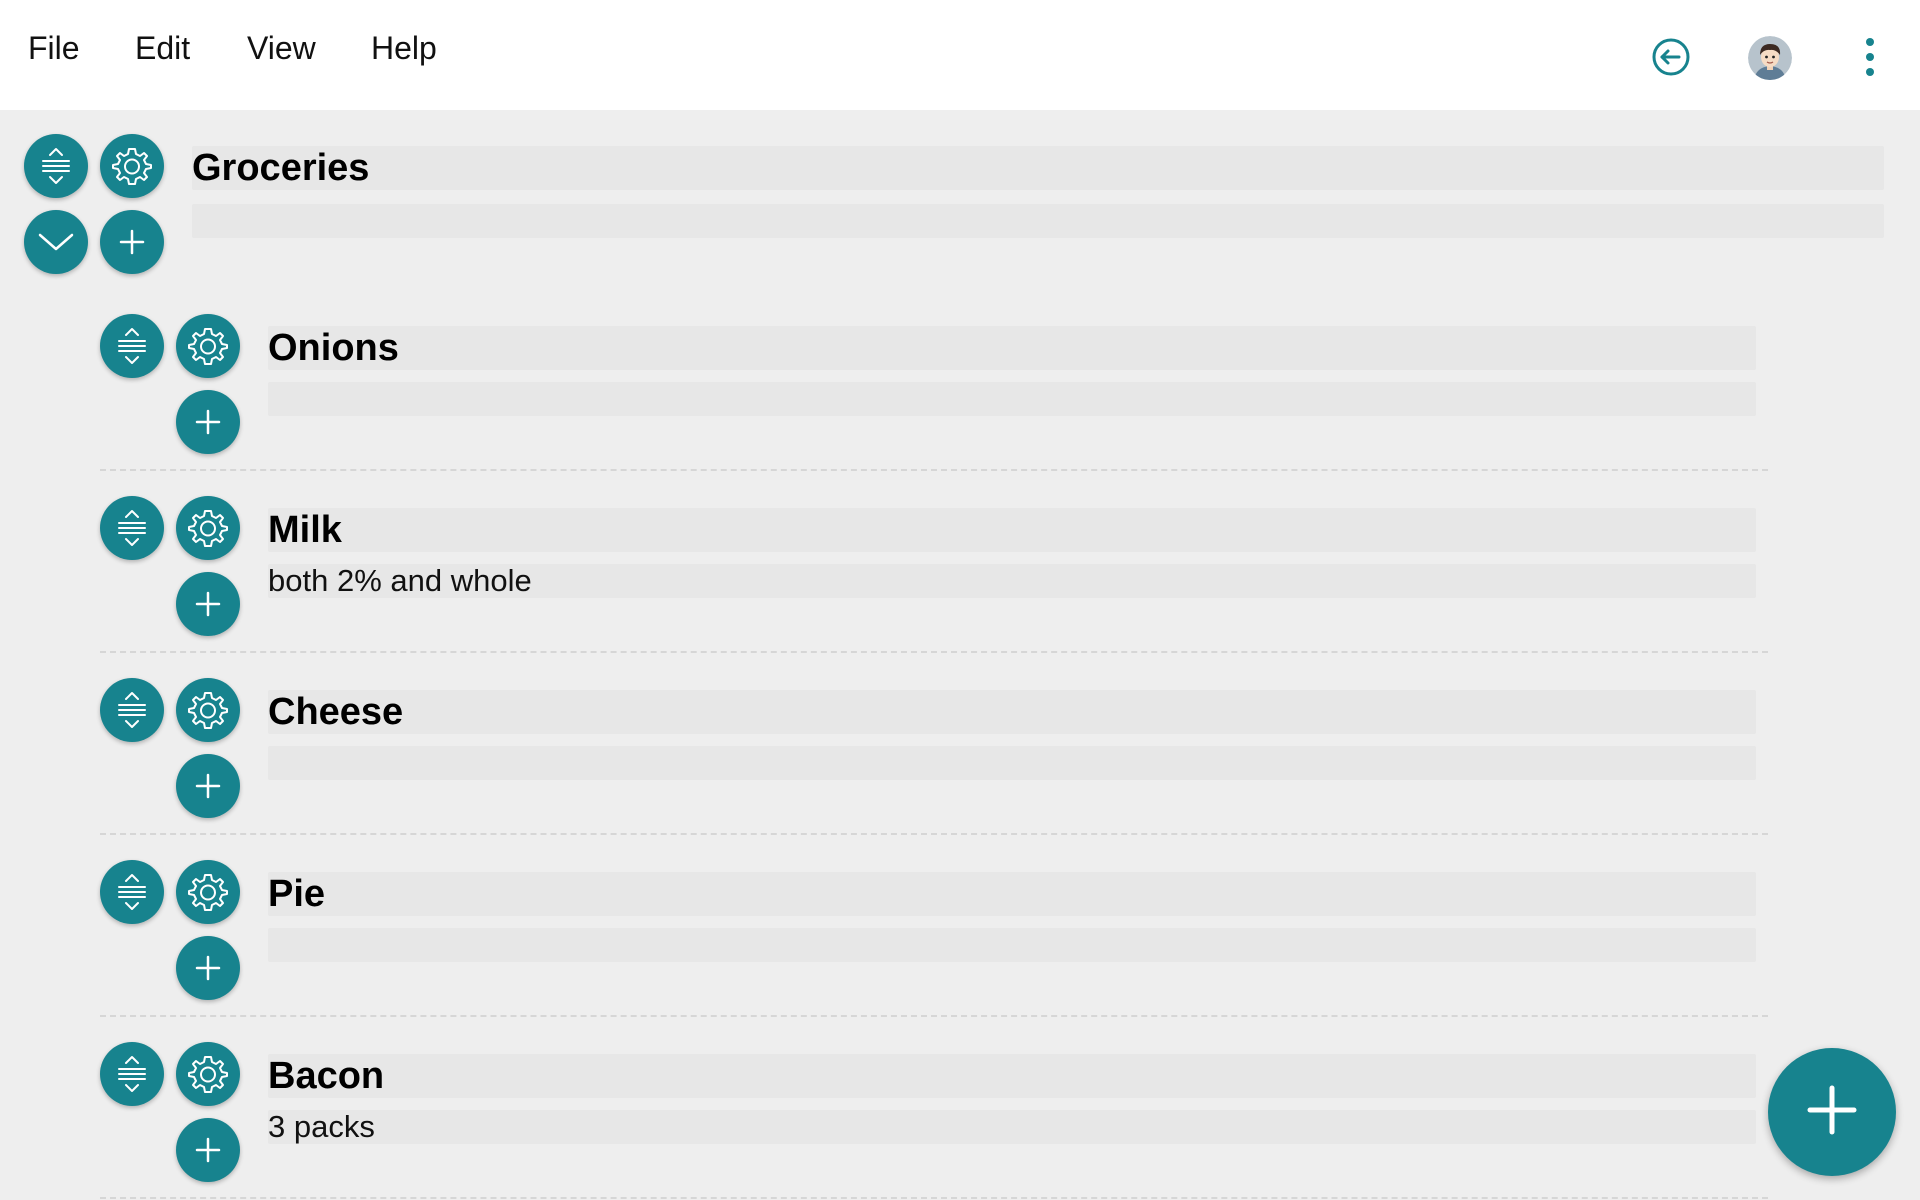 Image resolution: width=1920 pixels, height=1200 pixels. What do you see at coordinates (336, 712) in the screenshot?
I see `item-title: Cheese` at bounding box center [336, 712].